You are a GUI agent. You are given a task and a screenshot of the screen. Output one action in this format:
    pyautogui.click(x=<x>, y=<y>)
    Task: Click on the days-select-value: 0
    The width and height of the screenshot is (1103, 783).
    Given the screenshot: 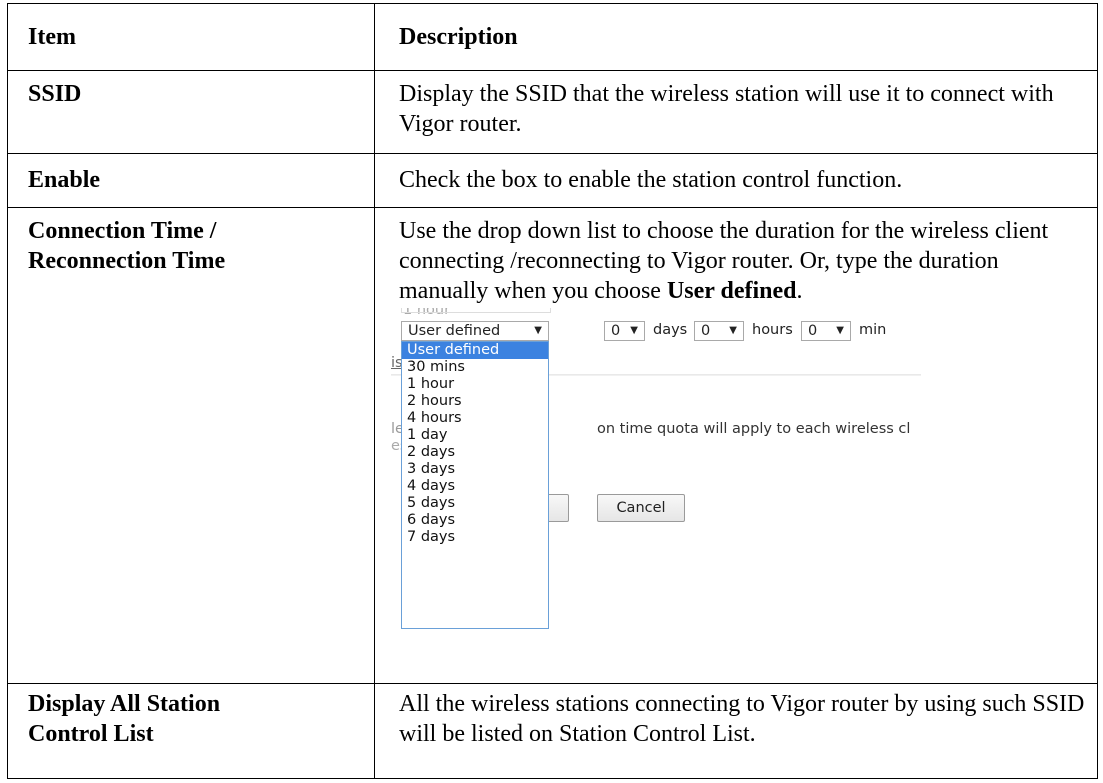 What is the action you would take?
    pyautogui.click(x=616, y=331)
    